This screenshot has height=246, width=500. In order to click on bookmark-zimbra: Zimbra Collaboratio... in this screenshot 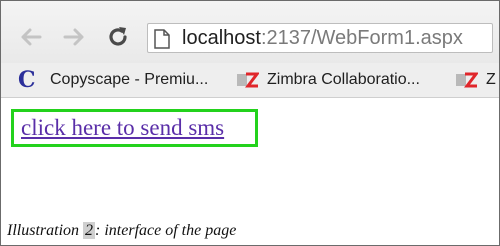, I will do `click(328, 80)`.